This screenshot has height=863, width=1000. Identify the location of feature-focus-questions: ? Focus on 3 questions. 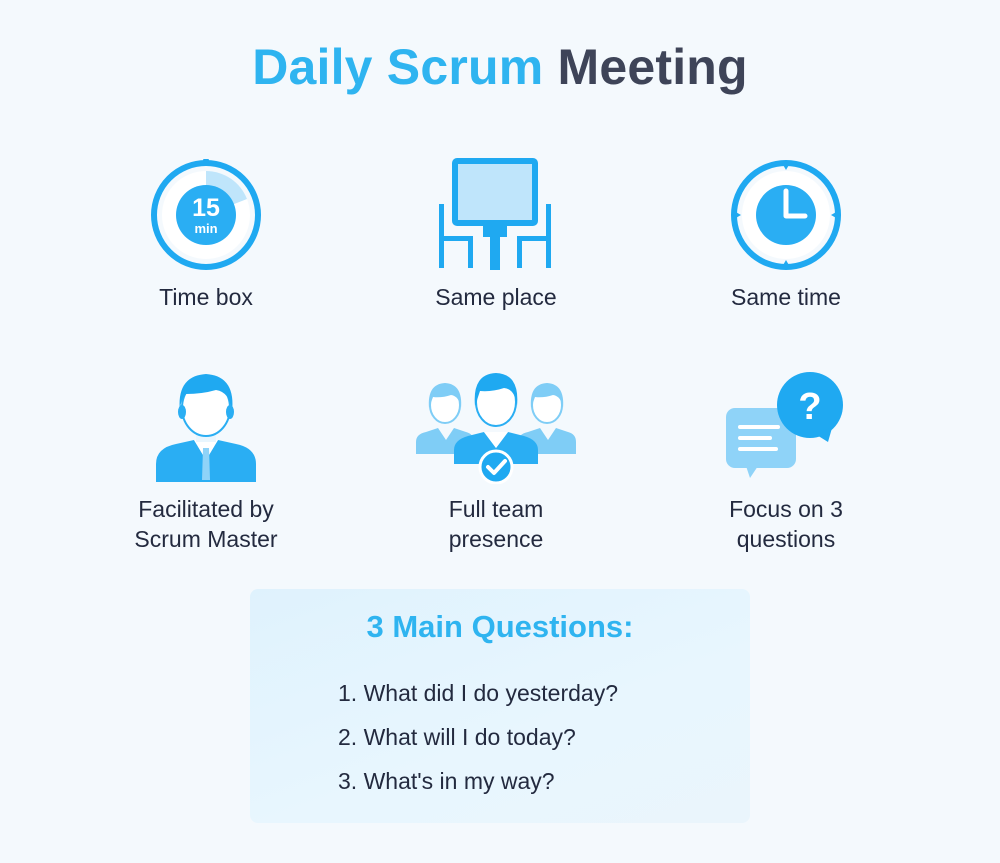
(786, 467).